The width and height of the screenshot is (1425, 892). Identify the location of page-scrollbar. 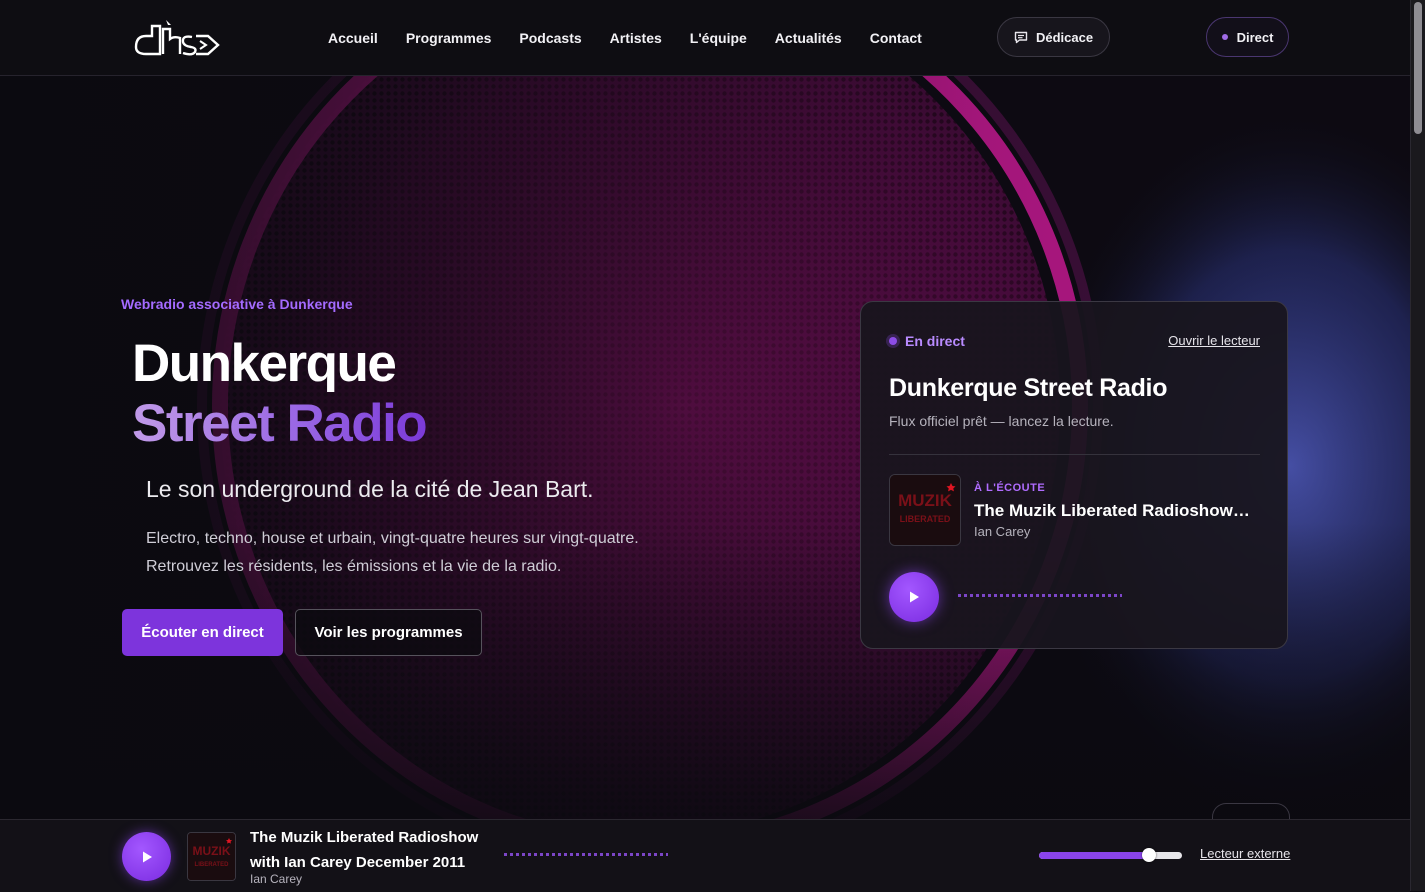
(1417, 445).